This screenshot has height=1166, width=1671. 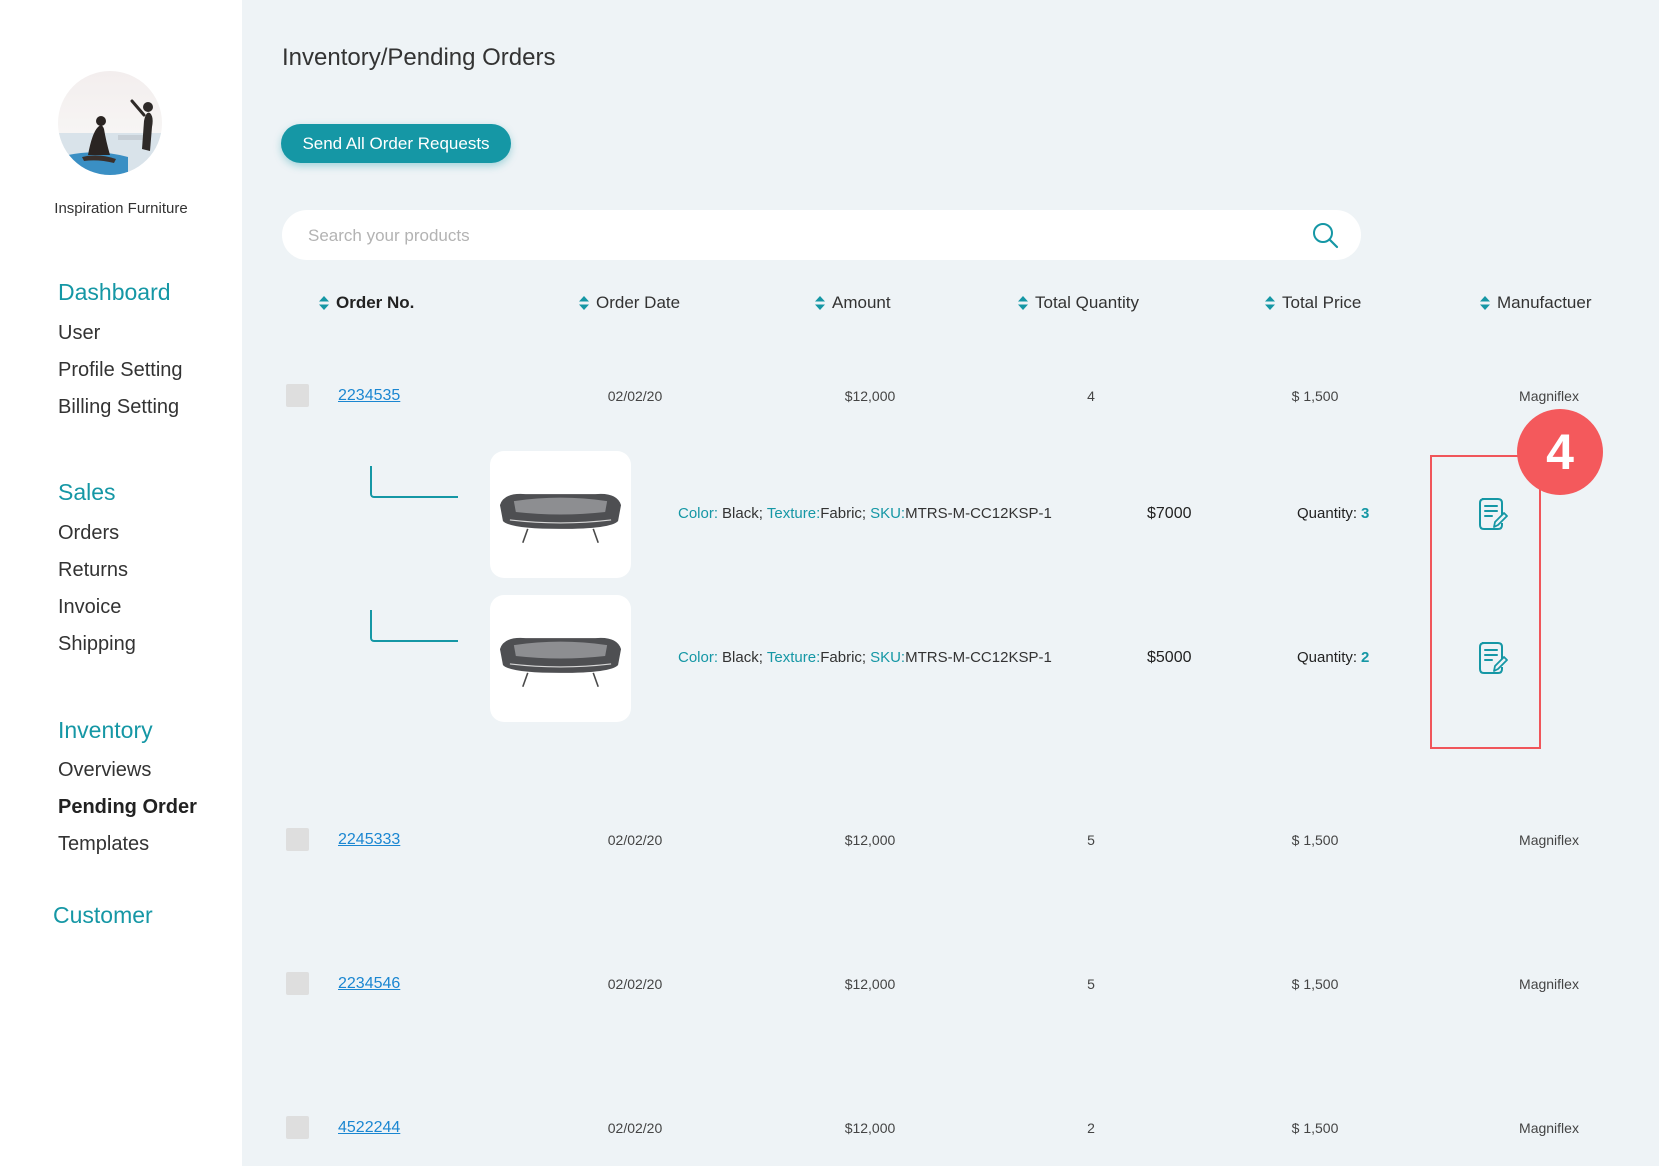 I want to click on column-header-amount: Amount, so click(x=853, y=303).